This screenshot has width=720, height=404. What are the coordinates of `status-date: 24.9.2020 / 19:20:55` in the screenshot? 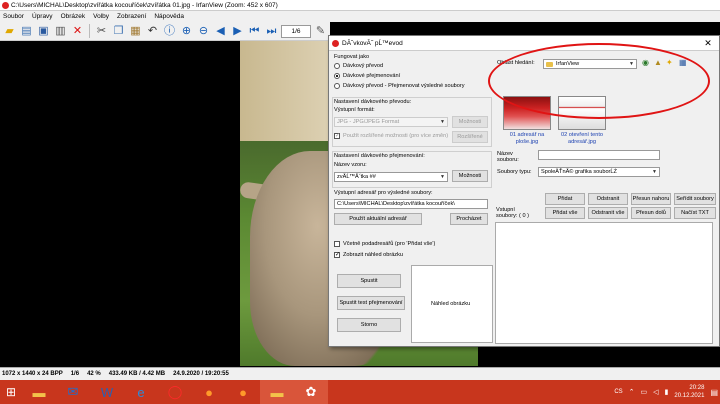 It's located at (201, 374).